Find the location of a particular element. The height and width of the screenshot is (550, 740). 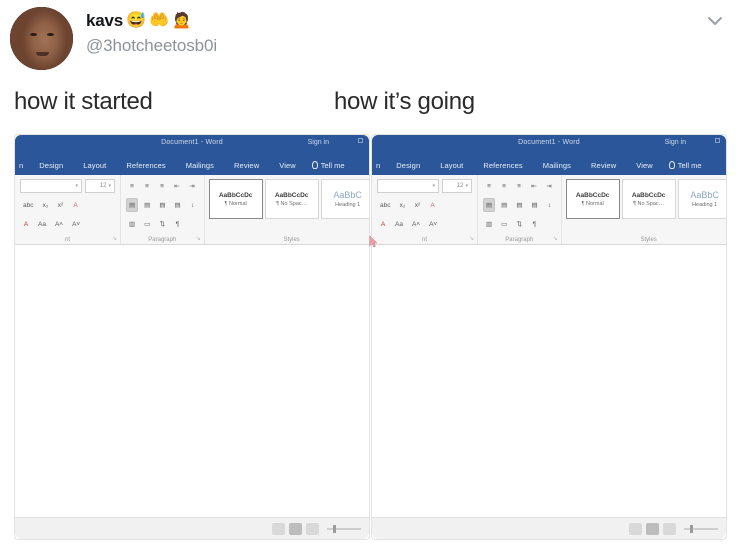

tab-home-clipped: n is located at coordinates (381, 165).